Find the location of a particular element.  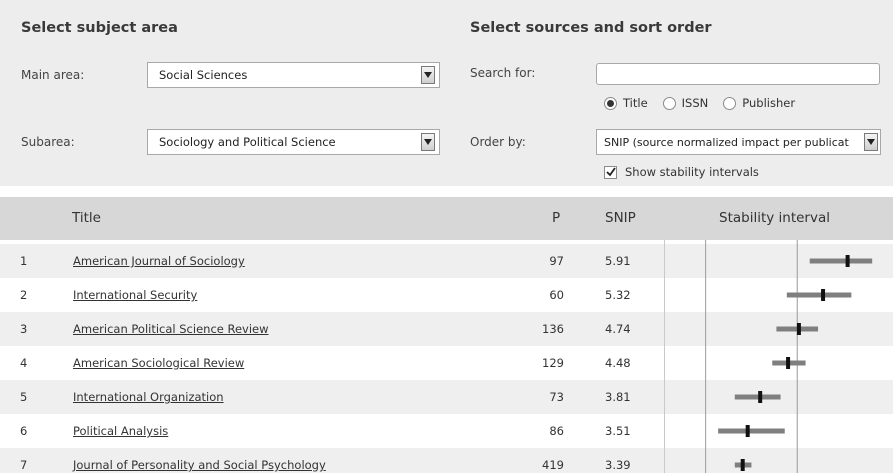

row-p-value: 419 is located at coordinates (553, 465).